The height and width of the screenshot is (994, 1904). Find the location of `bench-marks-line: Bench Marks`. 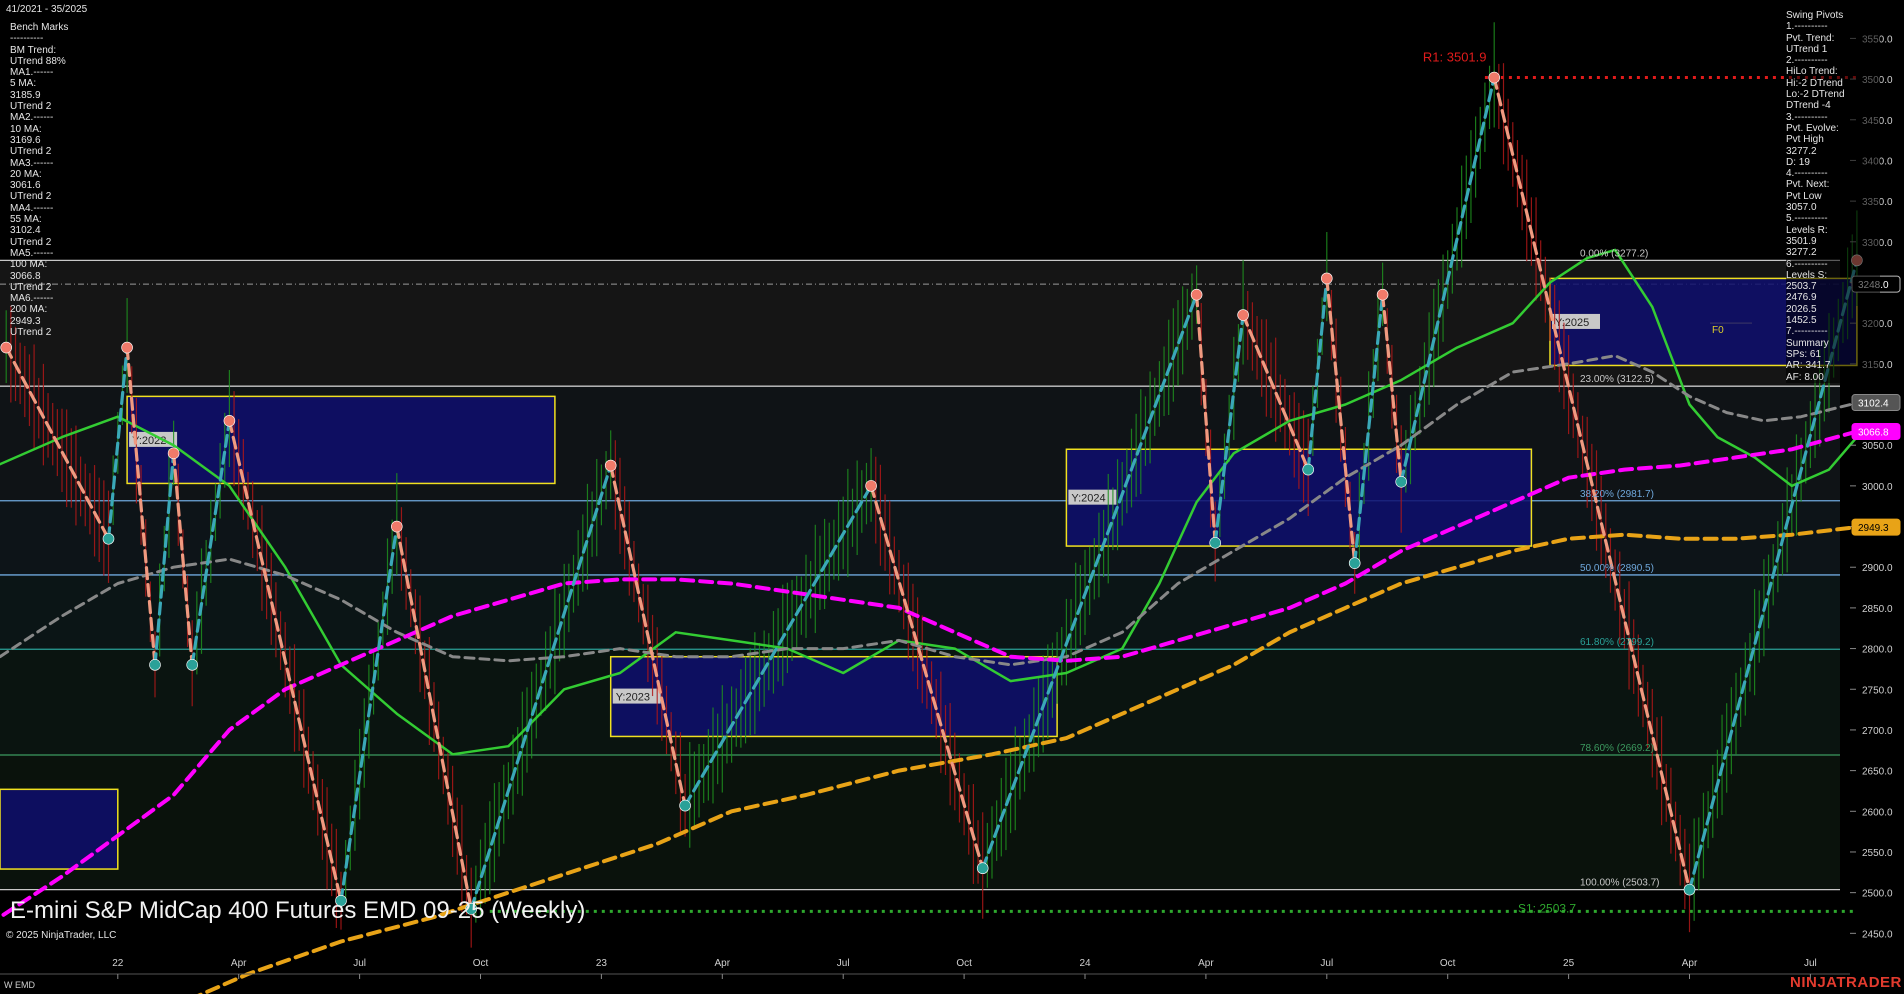

bench-marks-line: Bench Marks is located at coordinates (41, 27).